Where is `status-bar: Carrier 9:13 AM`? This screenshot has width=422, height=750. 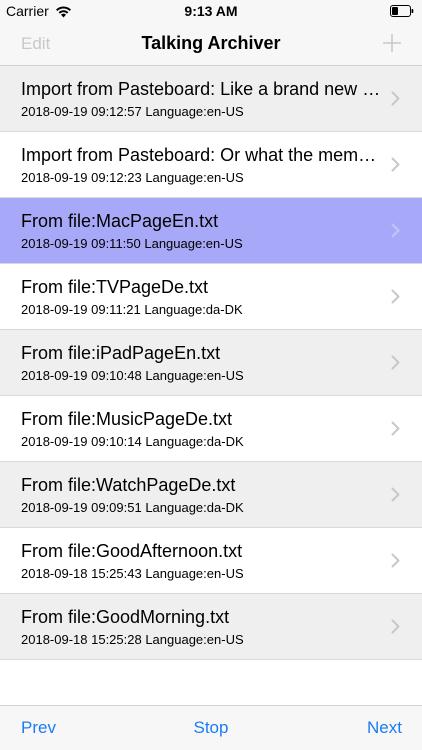
status-bar: Carrier 9:13 AM is located at coordinates (211, 11).